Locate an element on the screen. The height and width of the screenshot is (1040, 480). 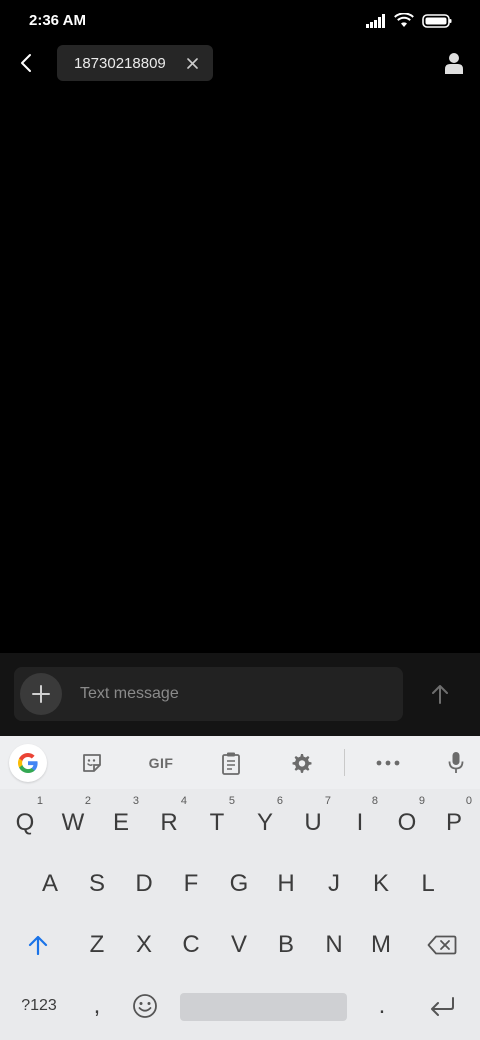
gif-button: GIF is located at coordinates (161, 763).